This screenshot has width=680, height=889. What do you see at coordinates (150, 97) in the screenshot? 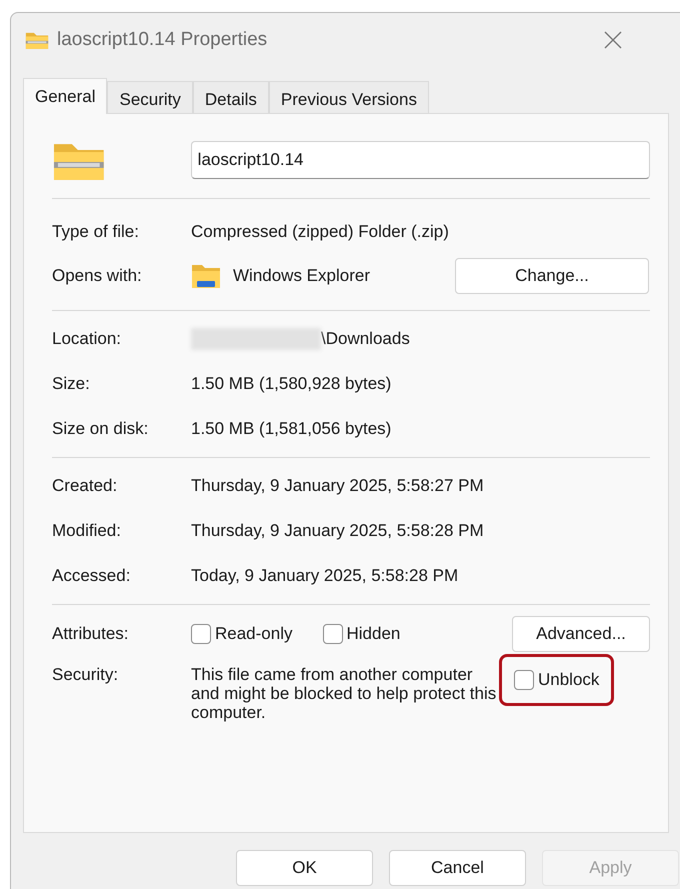
I see `tab: Security` at bounding box center [150, 97].